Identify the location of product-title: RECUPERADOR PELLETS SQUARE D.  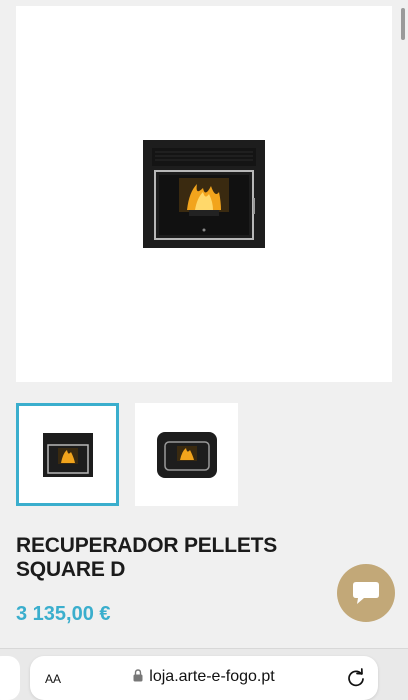
(147, 557).